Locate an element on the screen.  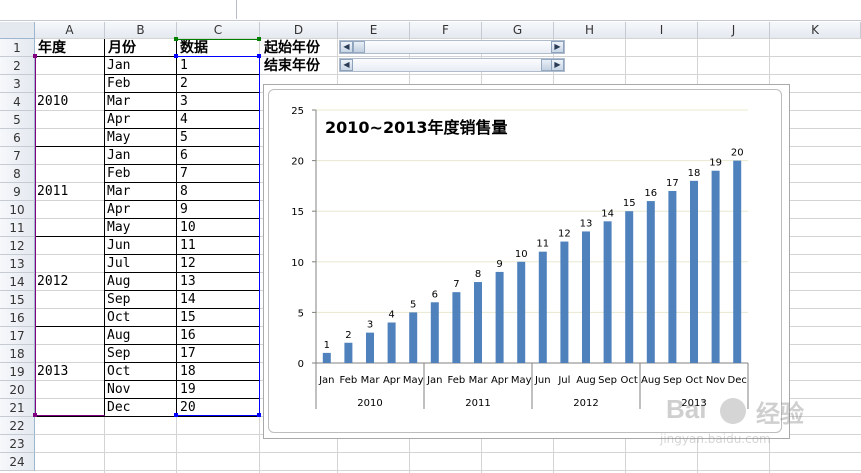
row-header-10: 10 is located at coordinates (17, 210).